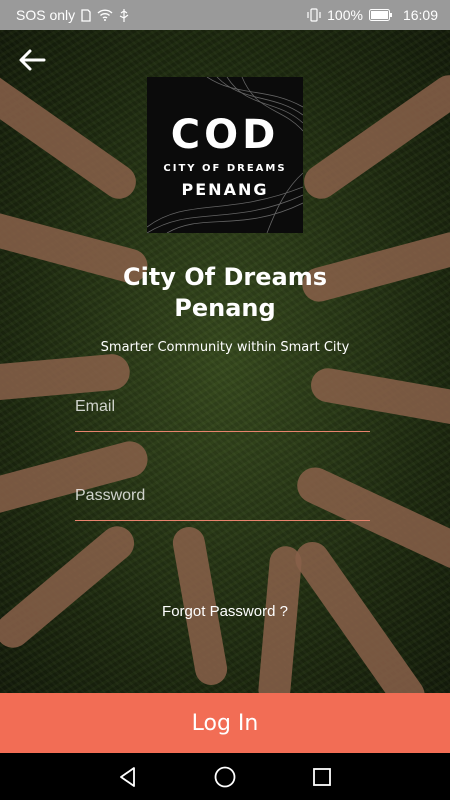  What do you see at coordinates (222, 407) in the screenshot?
I see `email-field` at bounding box center [222, 407].